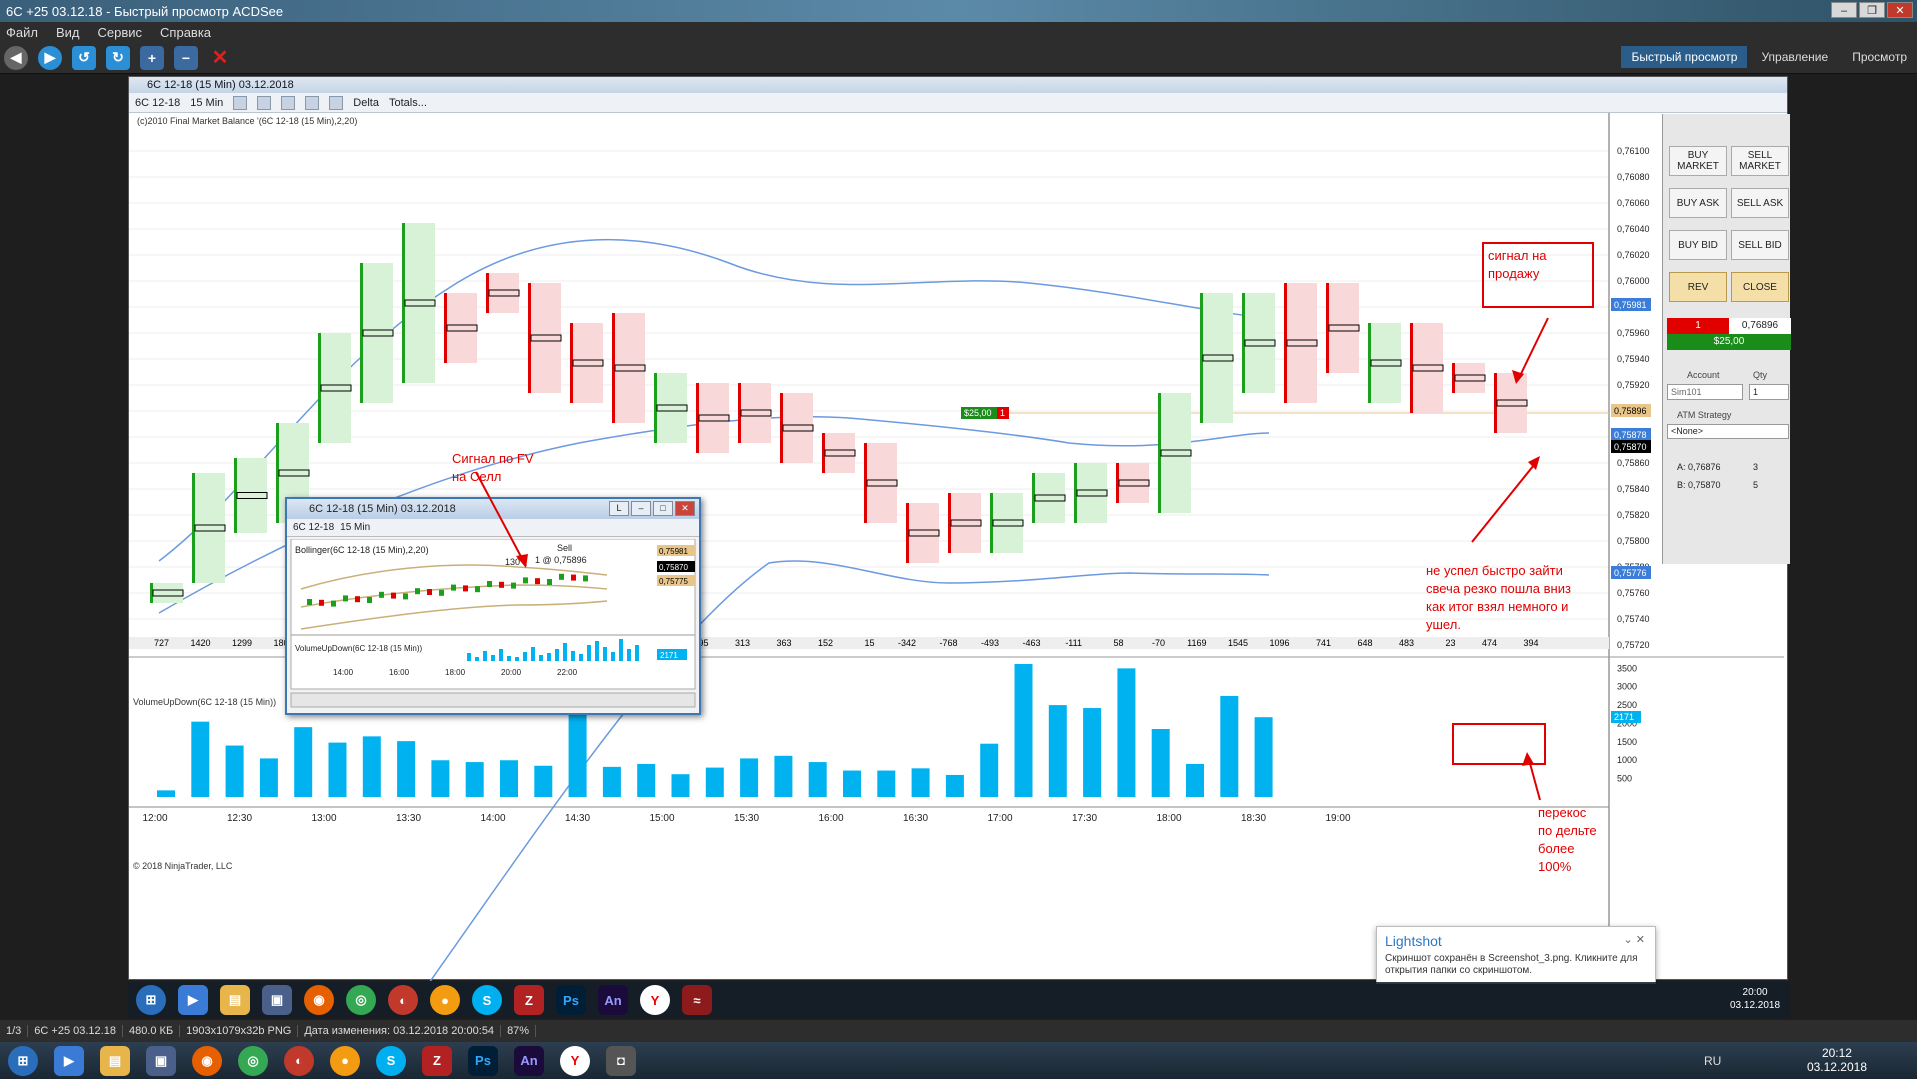 This screenshot has width=1917, height=1079. I want to click on windows-start-icon: ⊞, so click(23, 1060).